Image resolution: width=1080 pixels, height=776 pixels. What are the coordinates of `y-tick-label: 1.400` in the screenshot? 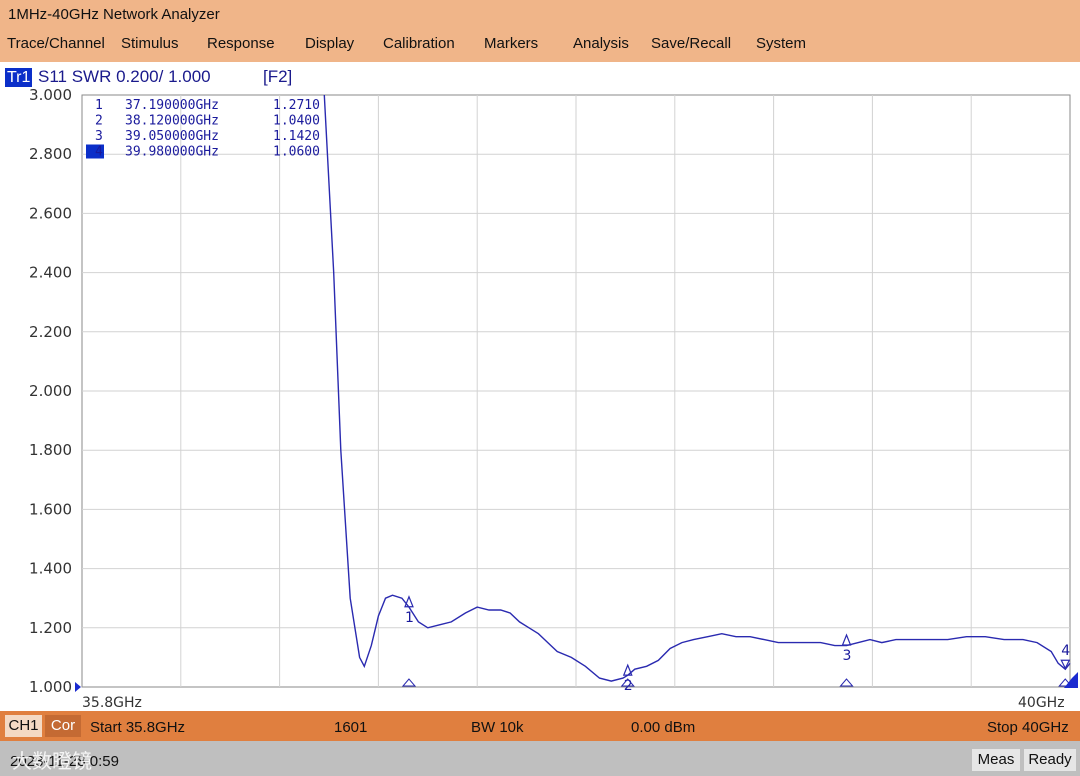 It's located at (50, 569).